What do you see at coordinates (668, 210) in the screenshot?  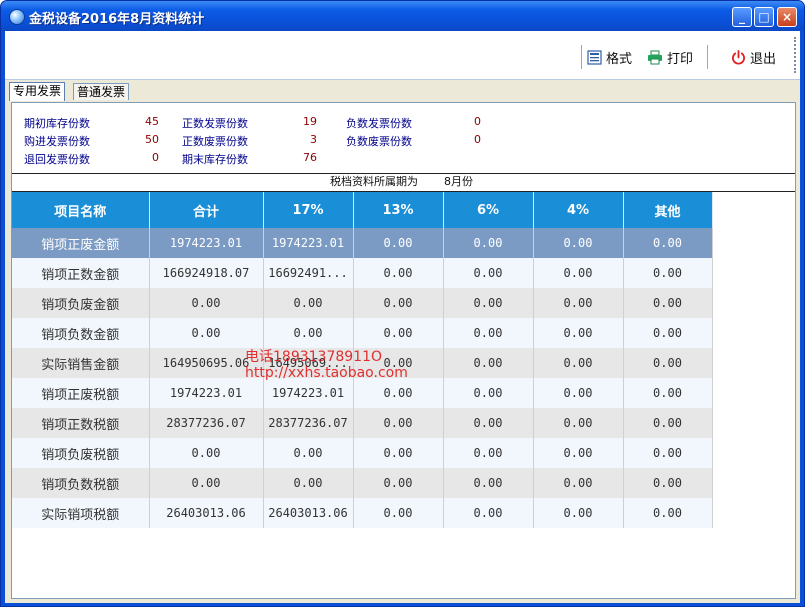 I see `column-header: 其他` at bounding box center [668, 210].